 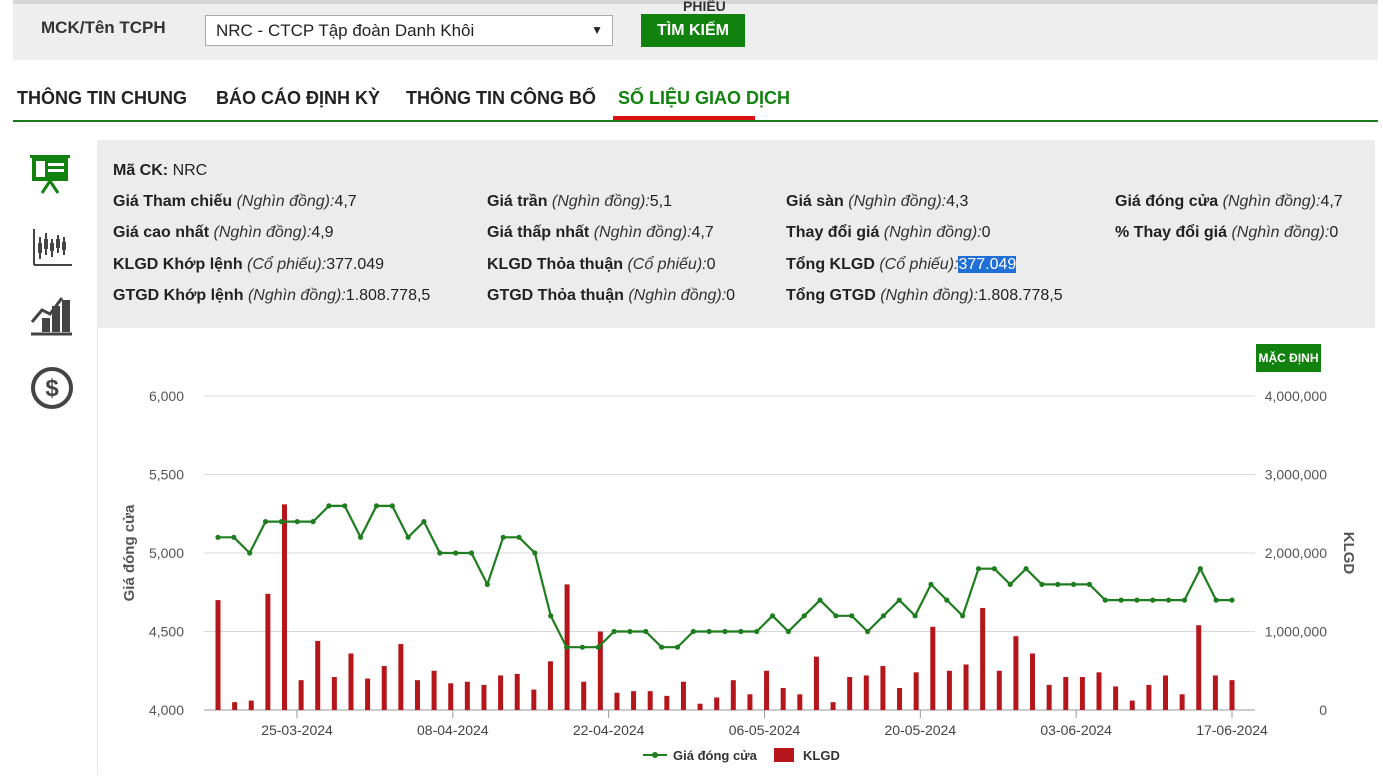 I want to click on info-field: Giá thấp nhất (Nghìn đồng):4,7, so click(x=600, y=232).